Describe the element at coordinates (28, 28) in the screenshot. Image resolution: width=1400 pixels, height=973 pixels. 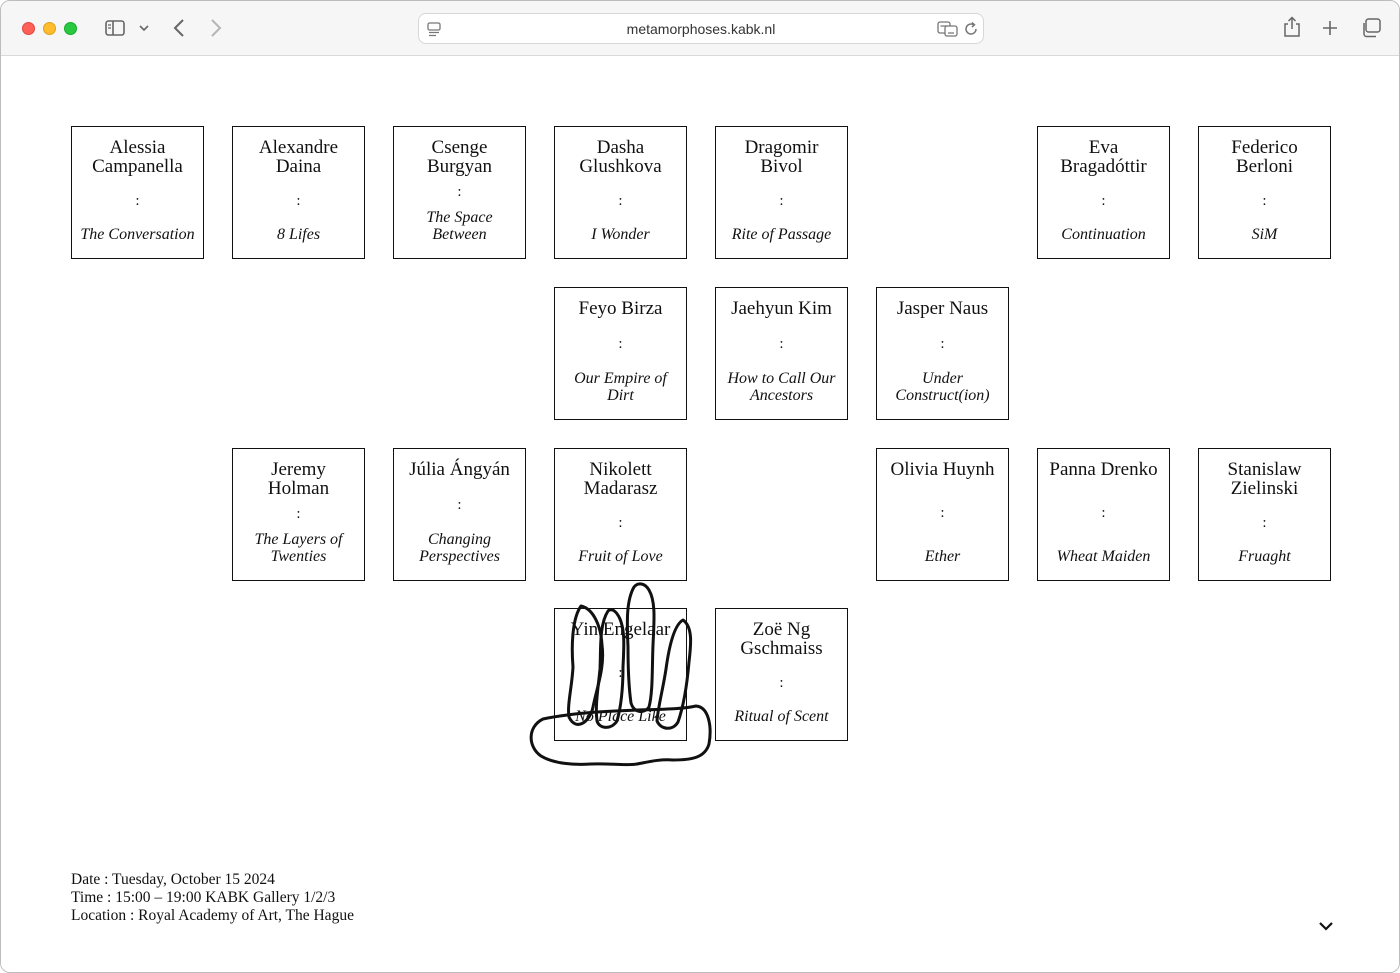
I see `close-window-button` at that location.